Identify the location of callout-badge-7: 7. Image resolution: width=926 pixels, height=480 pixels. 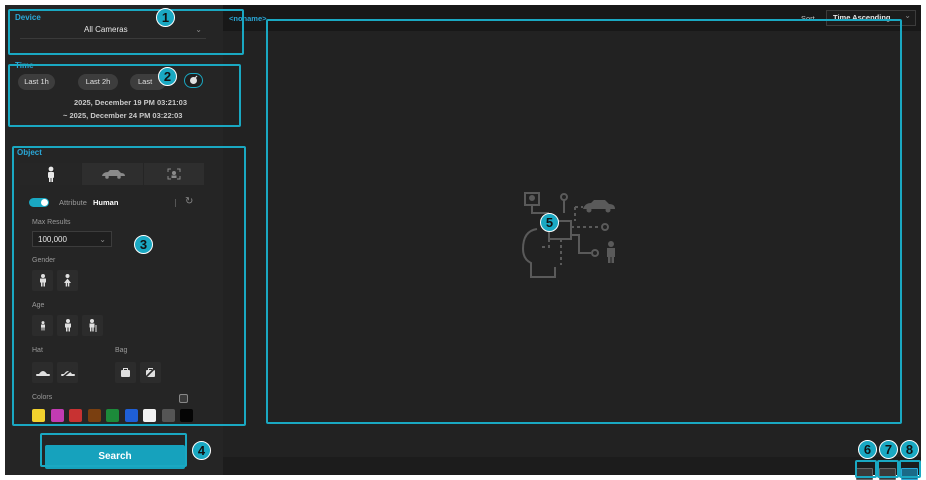
(888, 449).